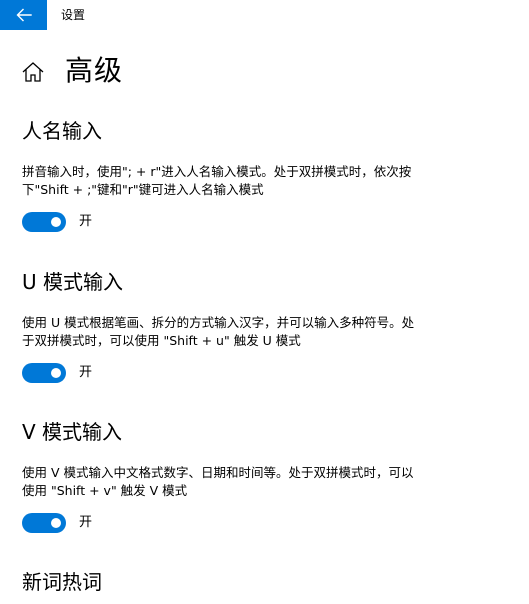 The width and height of the screenshot is (529, 604). What do you see at coordinates (72, 432) in the screenshot?
I see `section-title: V 模式输入` at bounding box center [72, 432].